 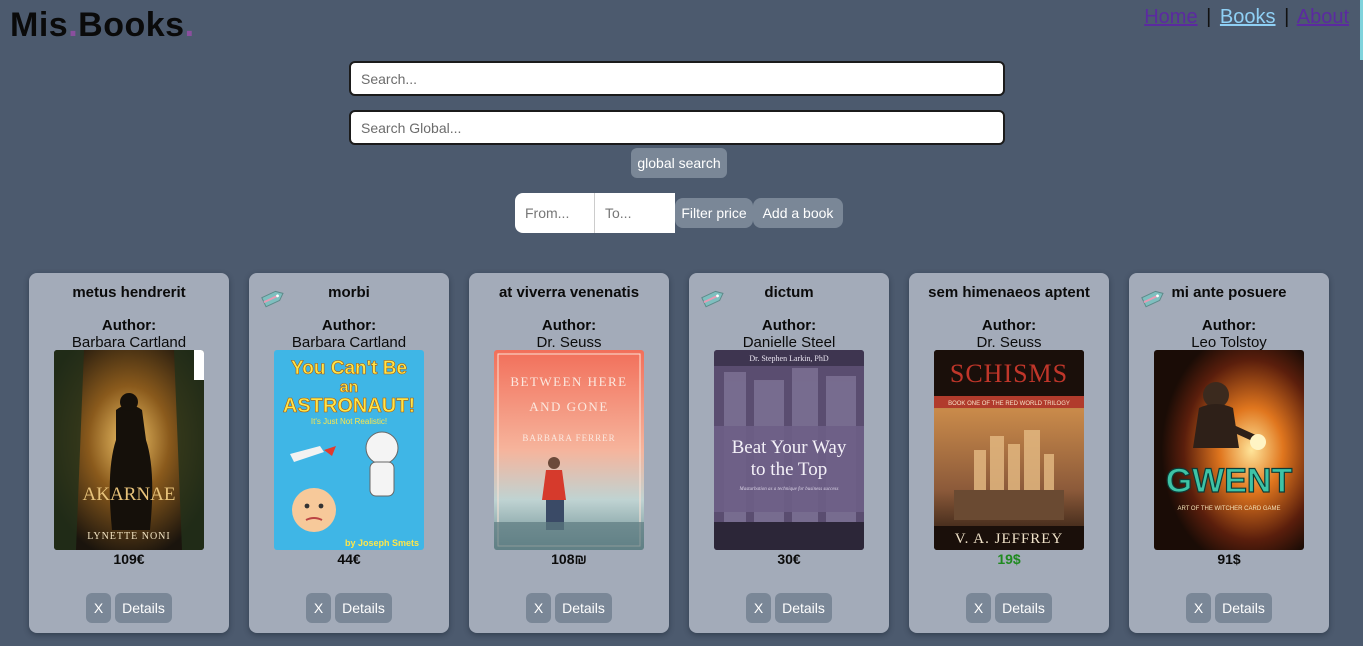 What do you see at coordinates (349, 292) in the screenshot?
I see `book-title: morbi` at bounding box center [349, 292].